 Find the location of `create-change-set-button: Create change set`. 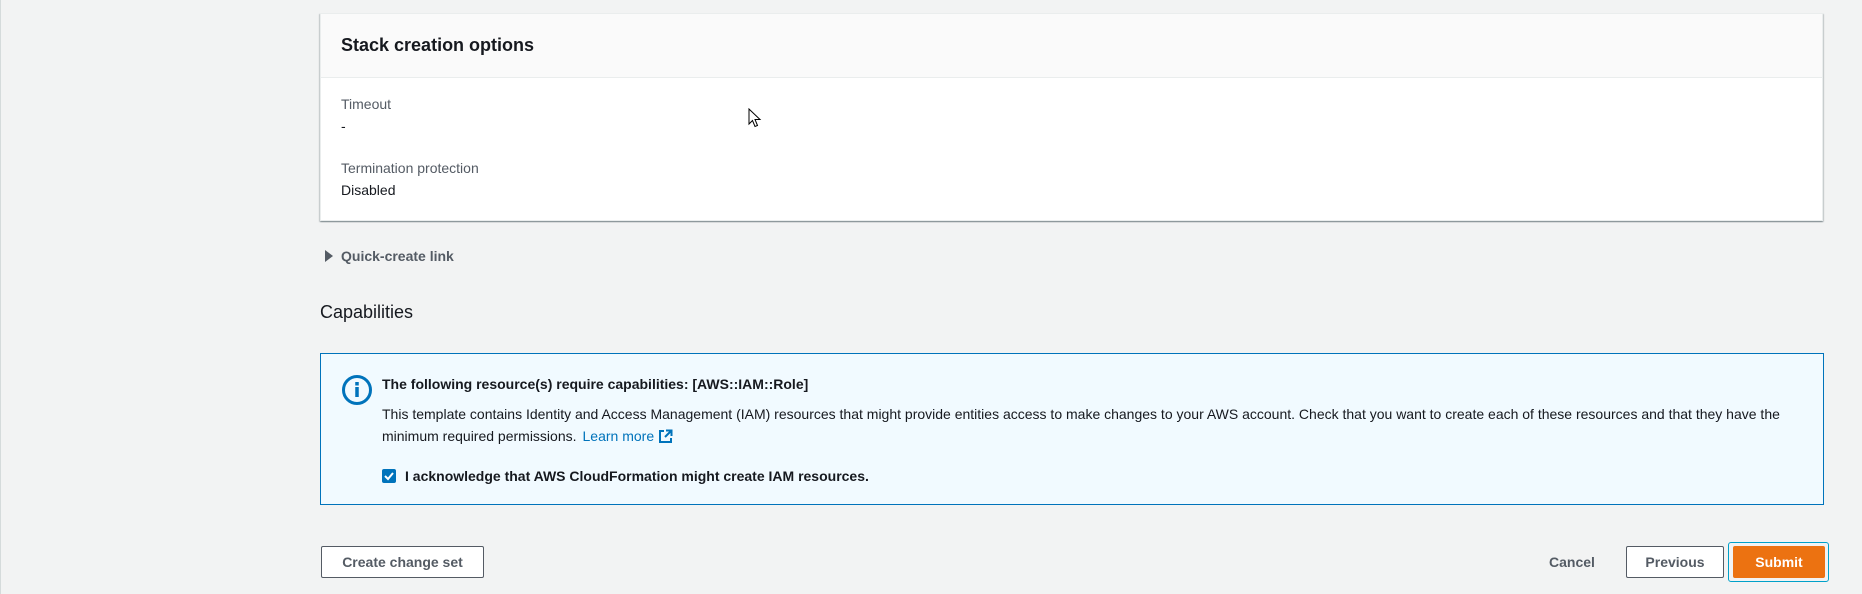

create-change-set-button: Create change set is located at coordinates (402, 562).